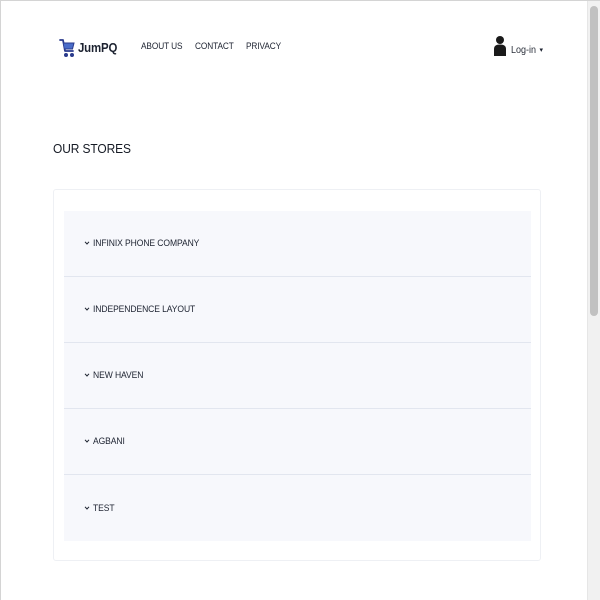 This screenshot has width=600, height=600. I want to click on brand-logo-link: JumPQ, so click(91, 47).